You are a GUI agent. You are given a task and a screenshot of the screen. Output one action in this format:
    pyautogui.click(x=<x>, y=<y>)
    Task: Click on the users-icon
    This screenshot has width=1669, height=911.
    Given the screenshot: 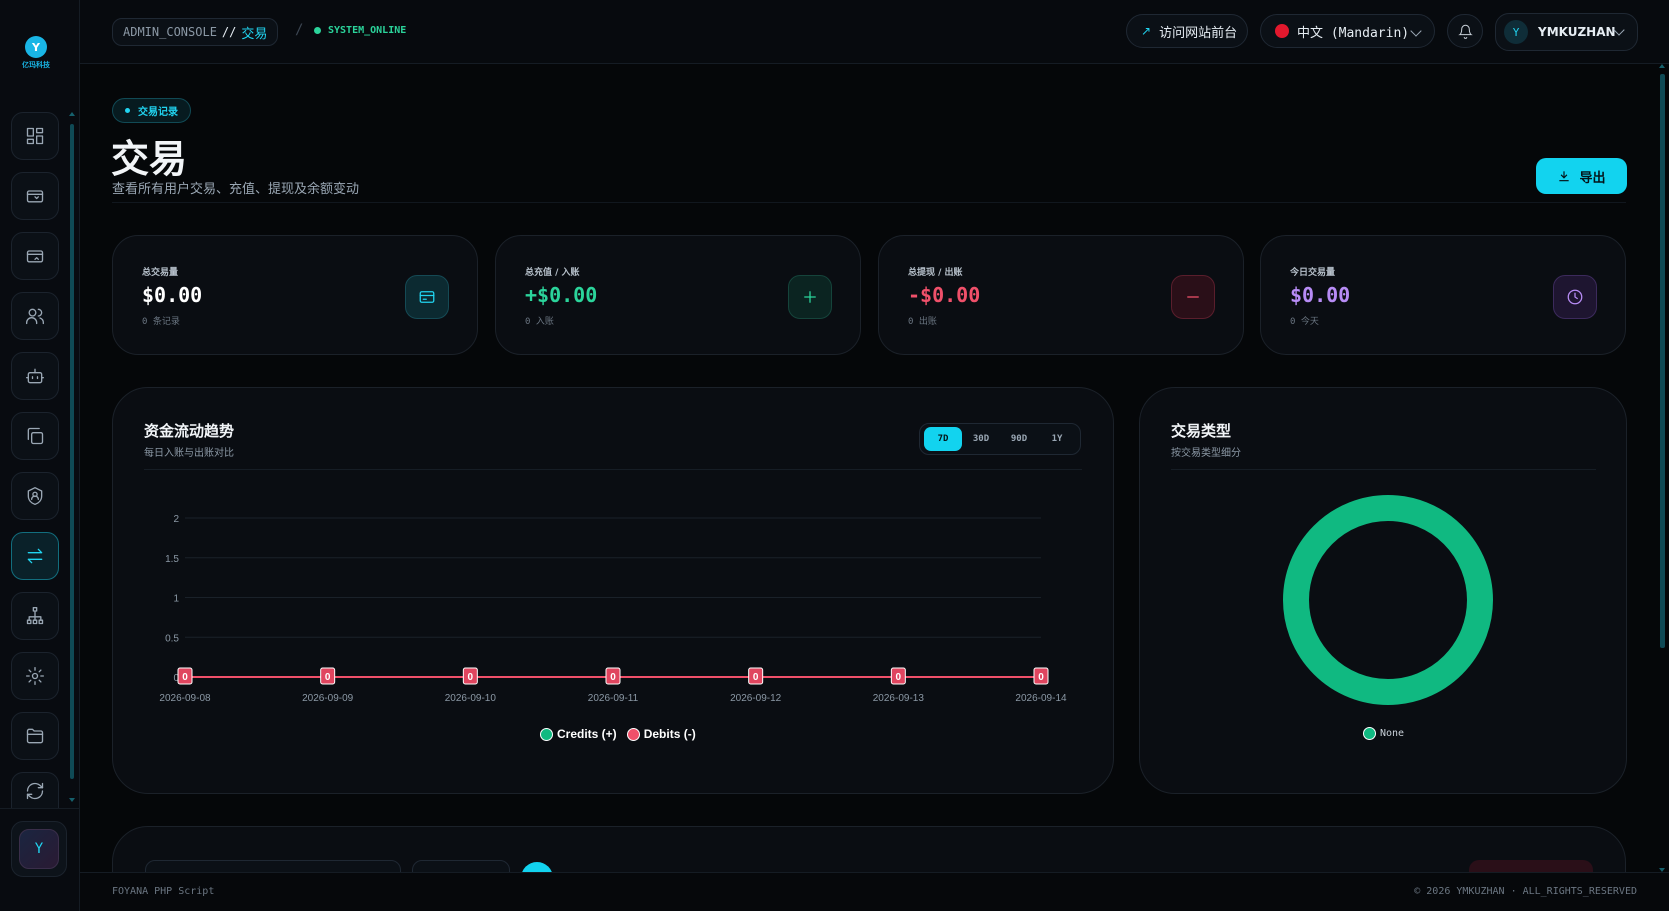 What is the action you would take?
    pyautogui.click(x=35, y=316)
    